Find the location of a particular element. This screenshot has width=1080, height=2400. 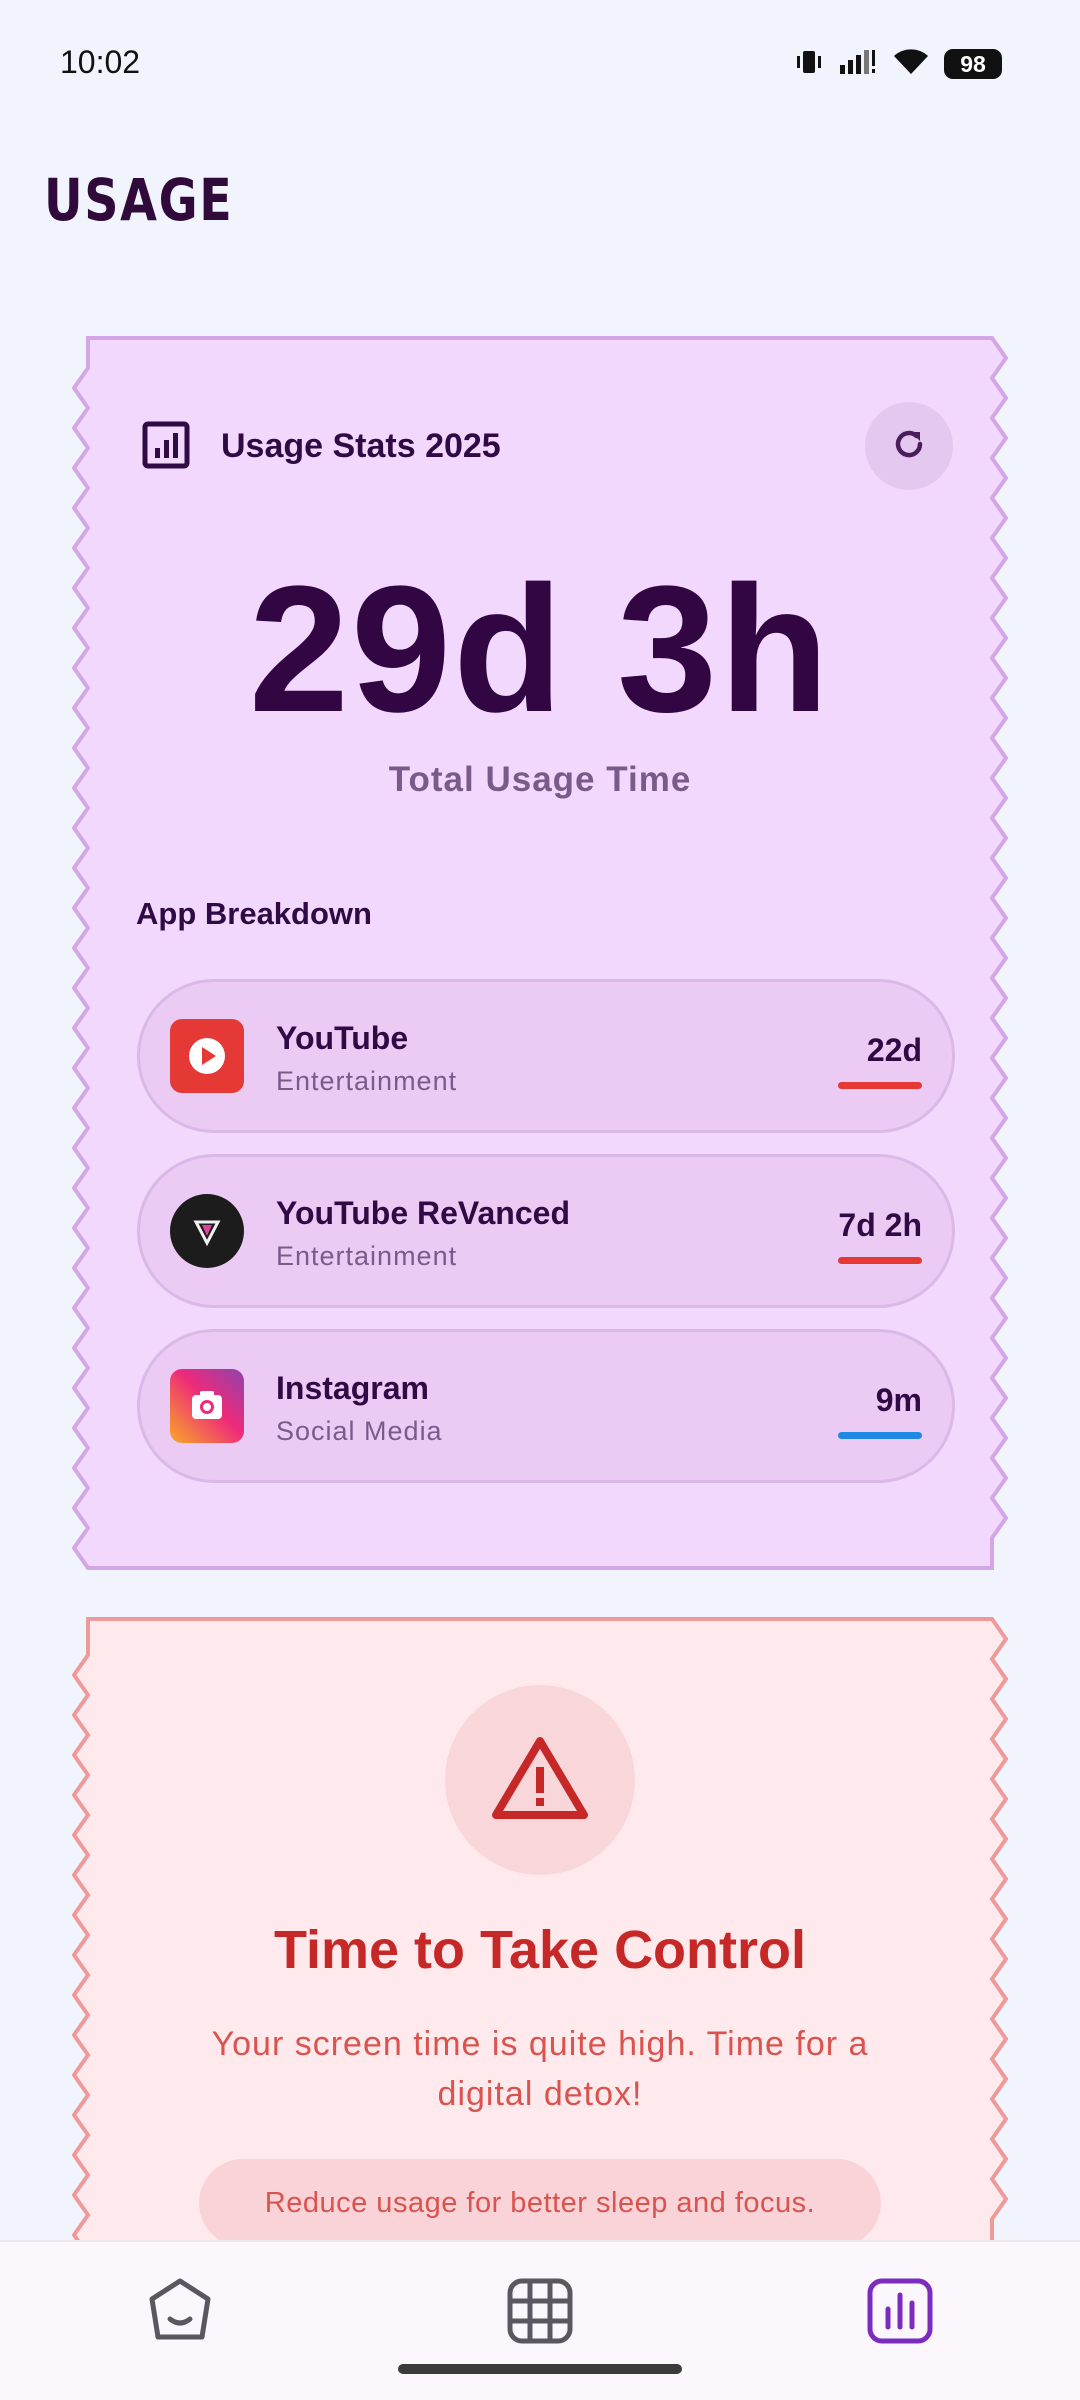

warning-tip: Reduce usage for better sleep and focus. is located at coordinates (540, 2203).